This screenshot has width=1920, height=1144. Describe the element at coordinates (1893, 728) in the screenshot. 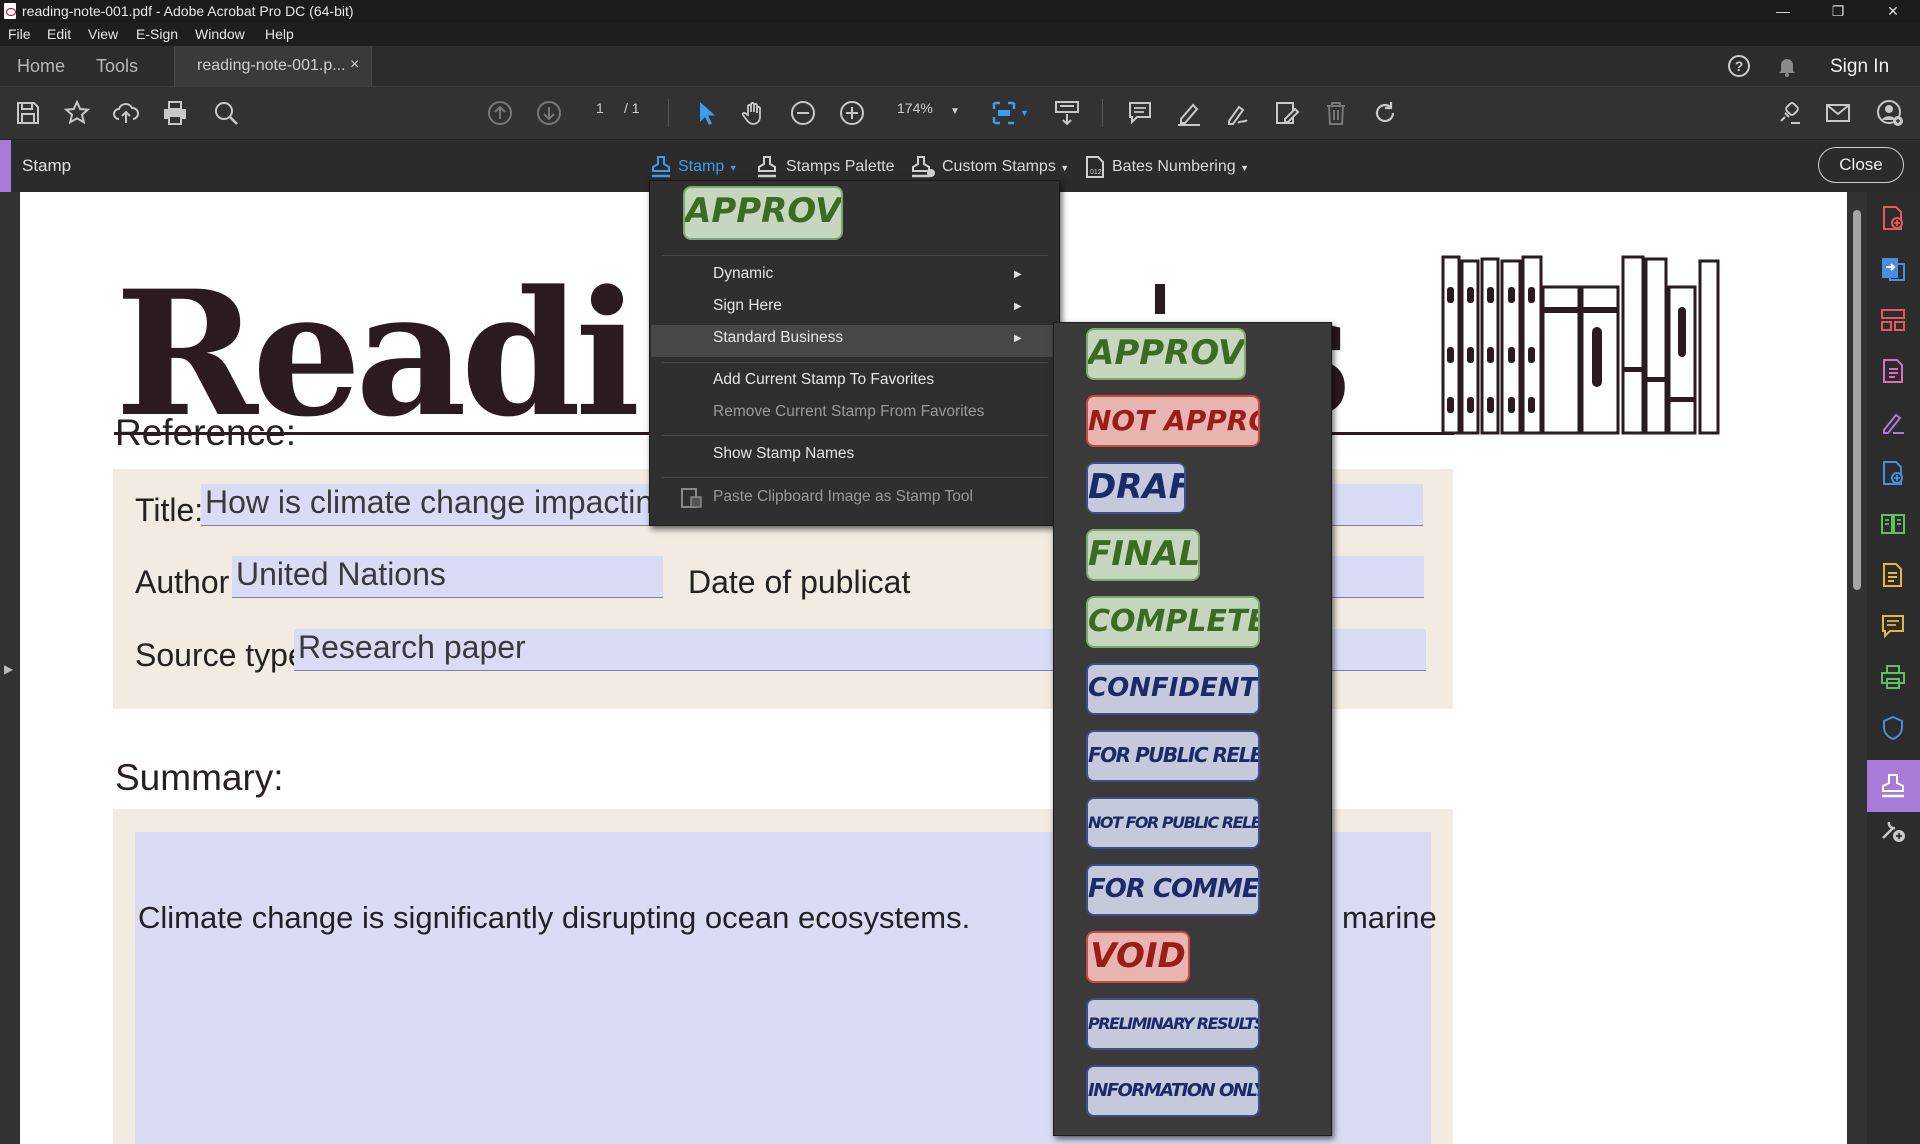

I see `protect-shield-icon` at that location.